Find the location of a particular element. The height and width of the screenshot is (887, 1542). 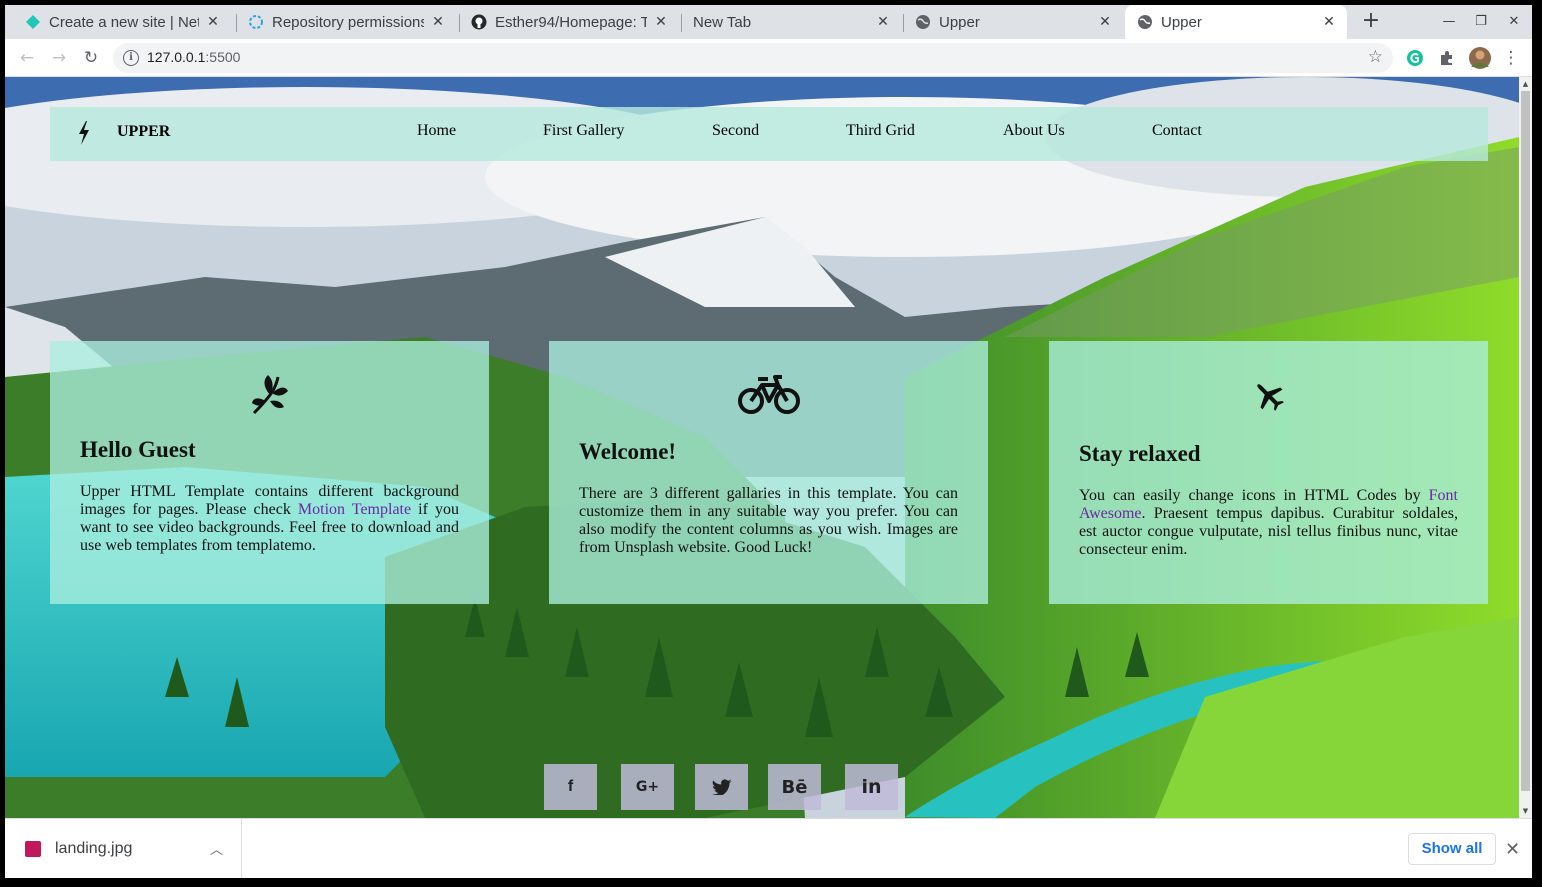

scroll-up-arrow: ▲ is located at coordinates (1525, 84).